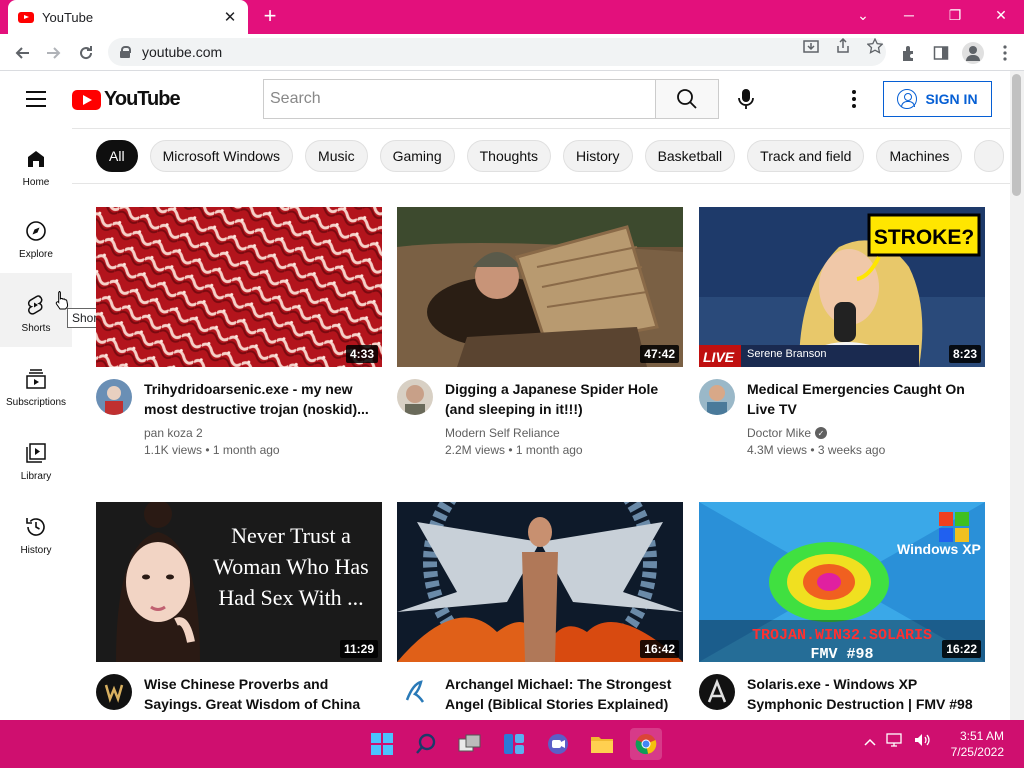  I want to click on side-panel-icon, so click(941, 53).